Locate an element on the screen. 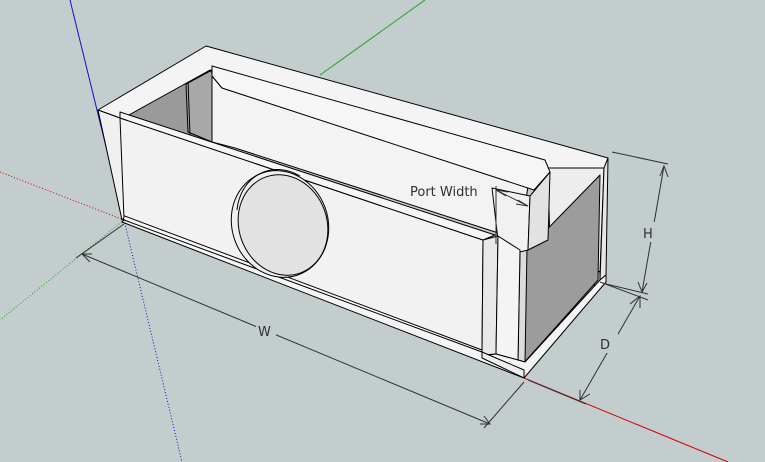 This screenshot has width=765, height=462. port-wall-front is located at coordinates (490, 295).